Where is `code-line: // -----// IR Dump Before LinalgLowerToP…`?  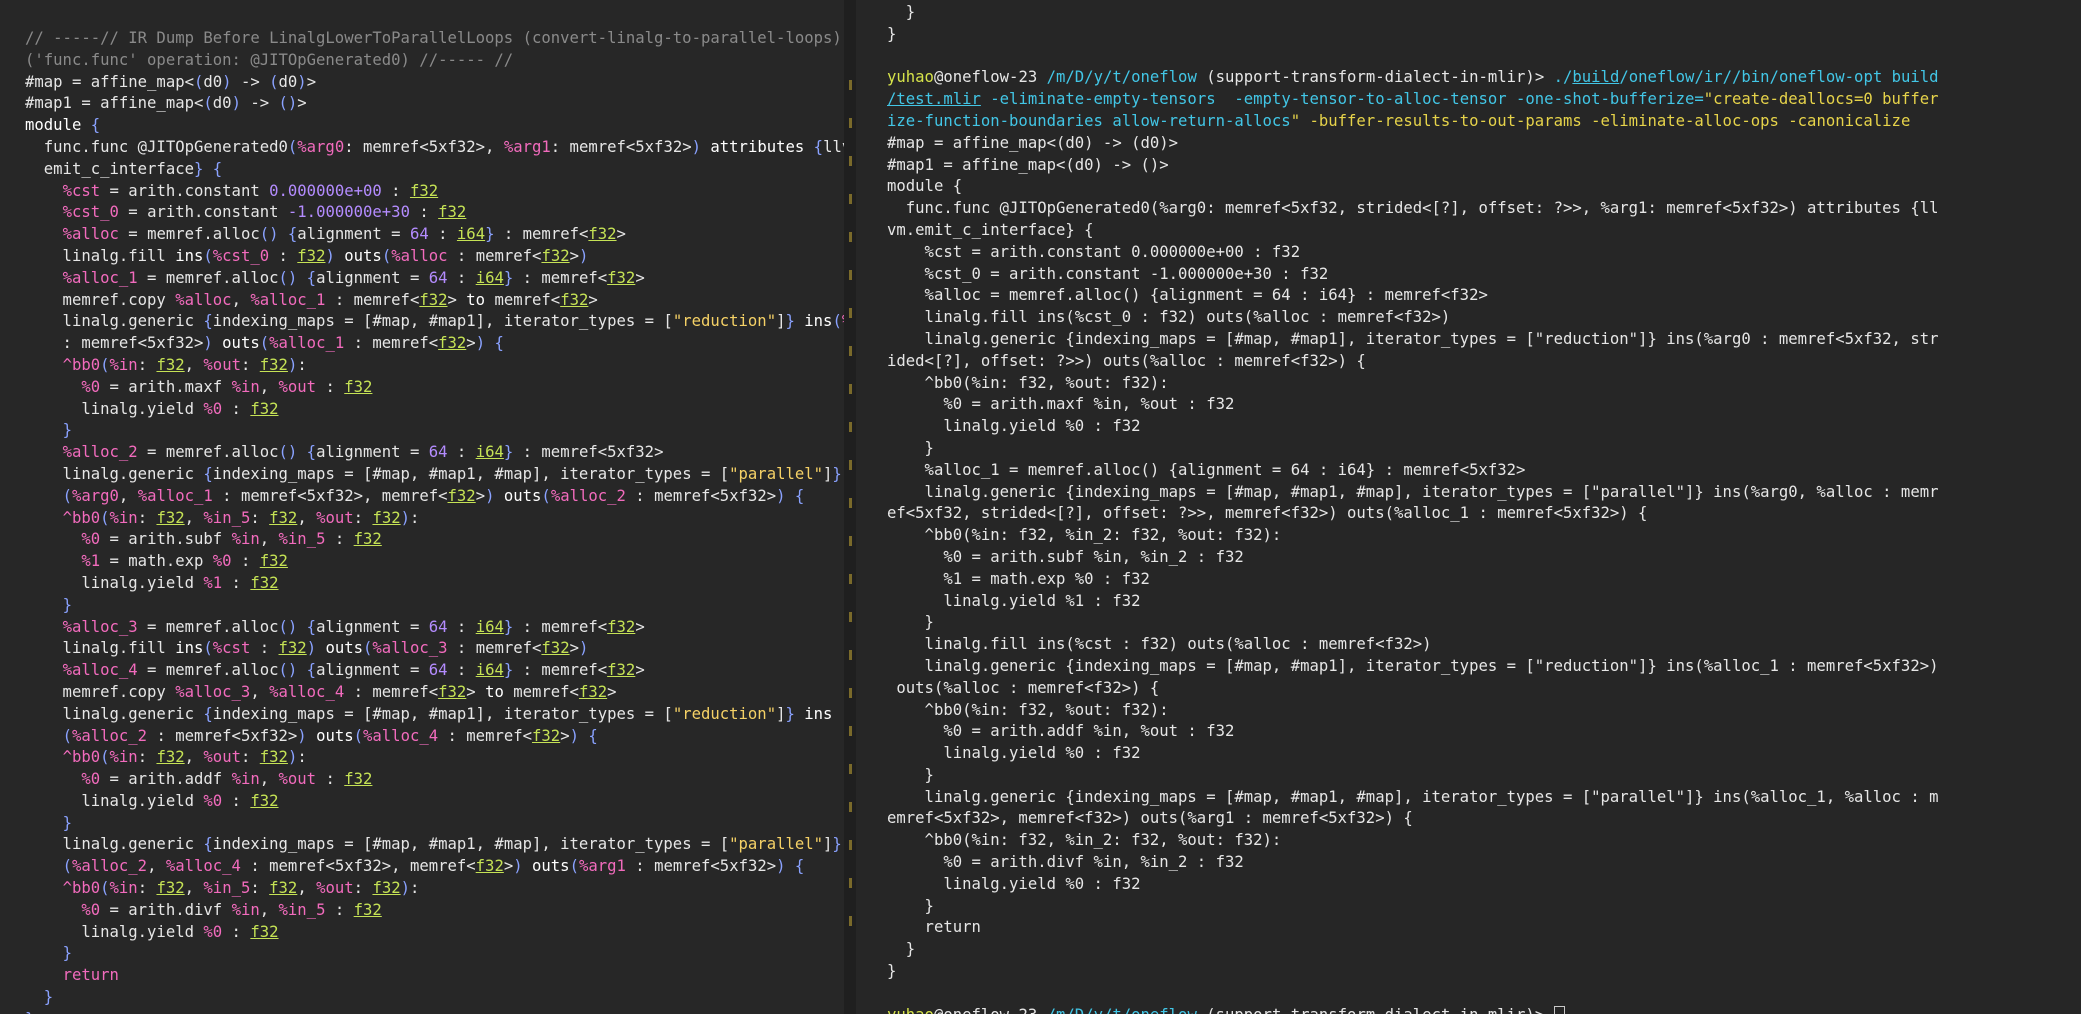 code-line: // -----// IR Dump Before LinalgLowerToP… is located at coordinates (433, 38).